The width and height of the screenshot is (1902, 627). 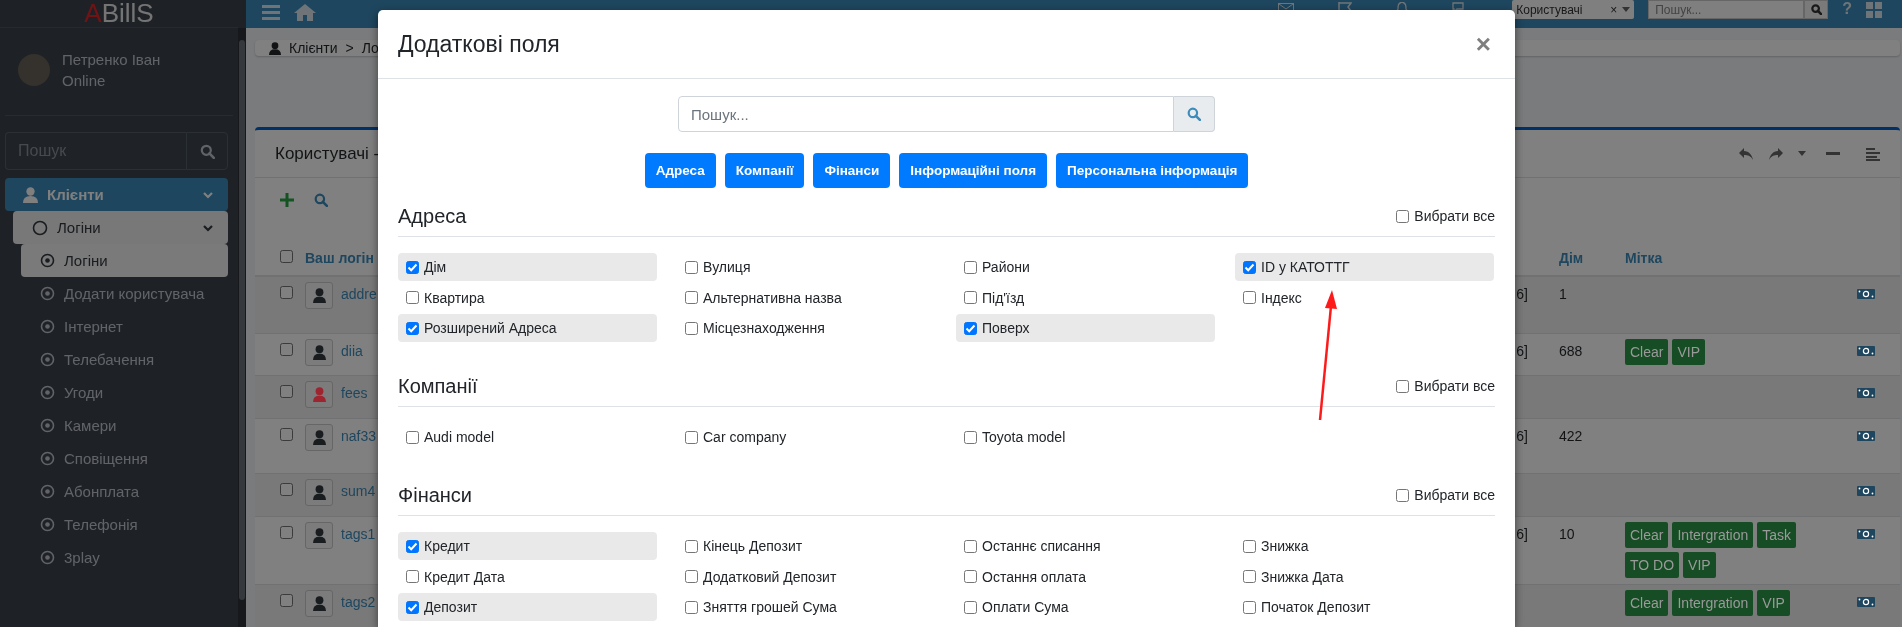 I want to click on menu-item: Клієнти, so click(x=116, y=194).